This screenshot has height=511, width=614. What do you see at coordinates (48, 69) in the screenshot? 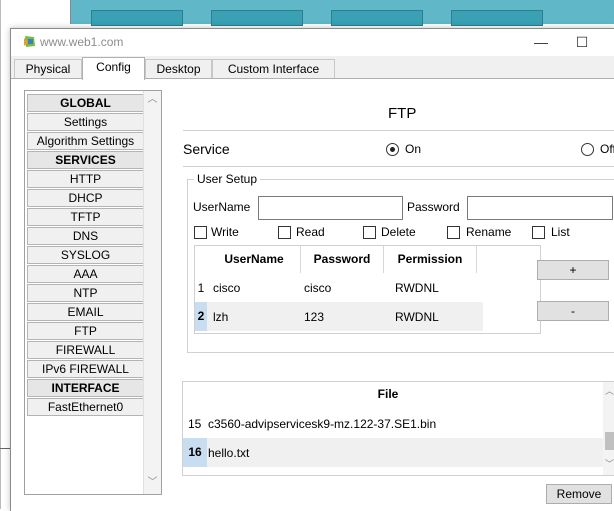
I see `tab-physical: Physical` at bounding box center [48, 69].